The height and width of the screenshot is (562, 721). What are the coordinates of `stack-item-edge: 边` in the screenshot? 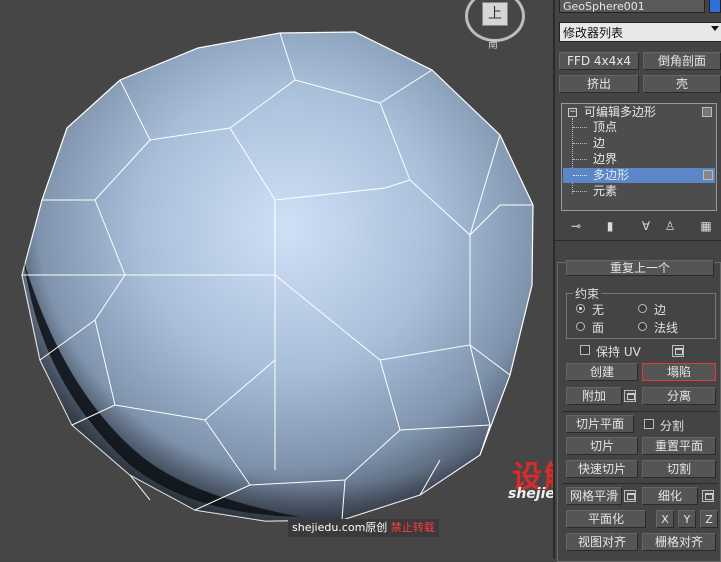 It's located at (639, 143).